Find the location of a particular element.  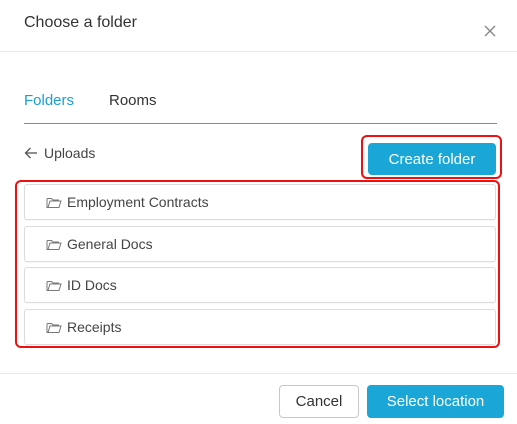

dialog-header: Choose a folder is located at coordinates (258, 26).